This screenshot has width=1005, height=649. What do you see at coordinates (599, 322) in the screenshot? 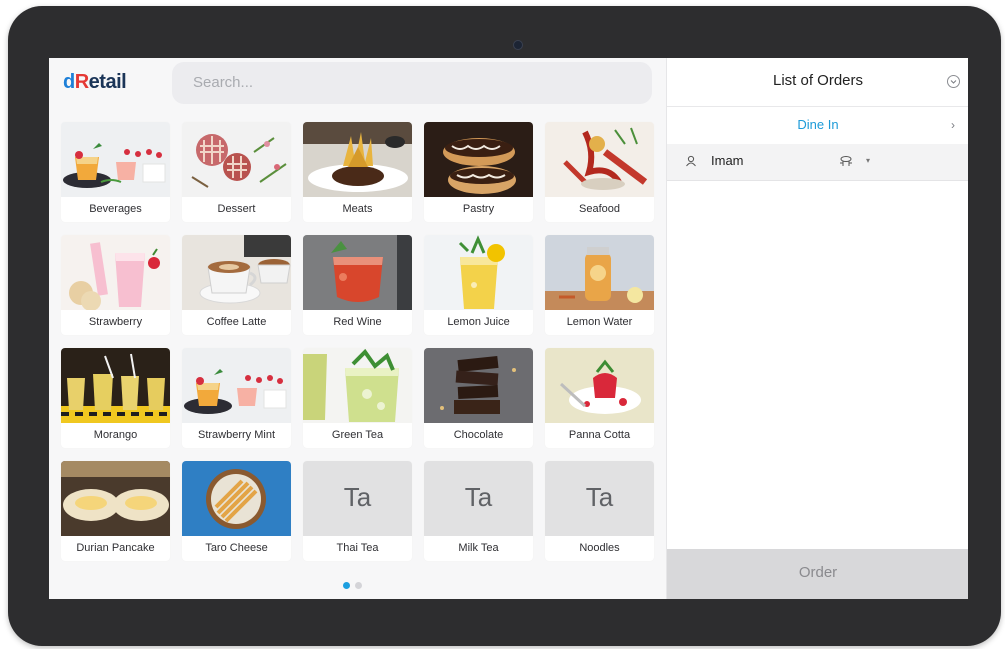
I see `product-label: Lemon Water` at bounding box center [599, 322].